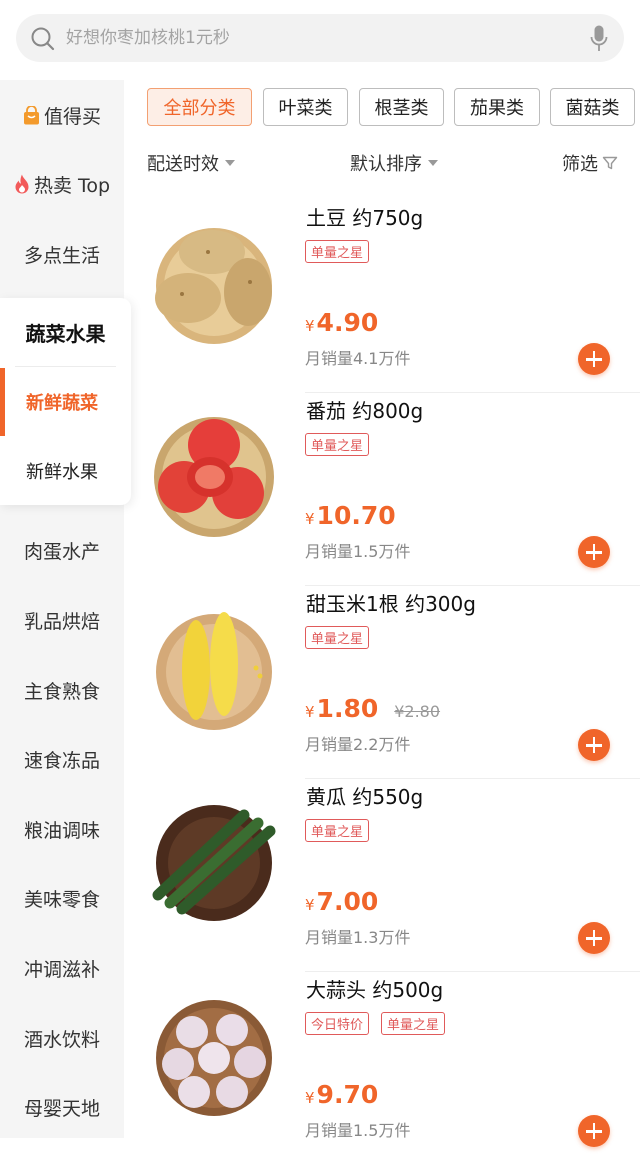 This screenshot has height=1165, width=640. I want to click on sidebar-item-frozen: 速食冻品, so click(62, 759).